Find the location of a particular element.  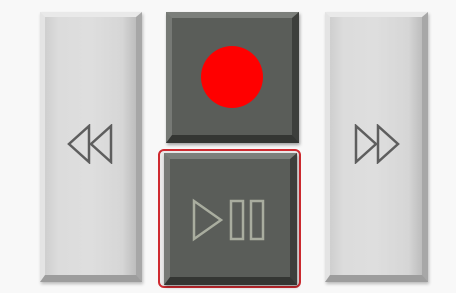

fast-forward-icon is located at coordinates (376, 145).